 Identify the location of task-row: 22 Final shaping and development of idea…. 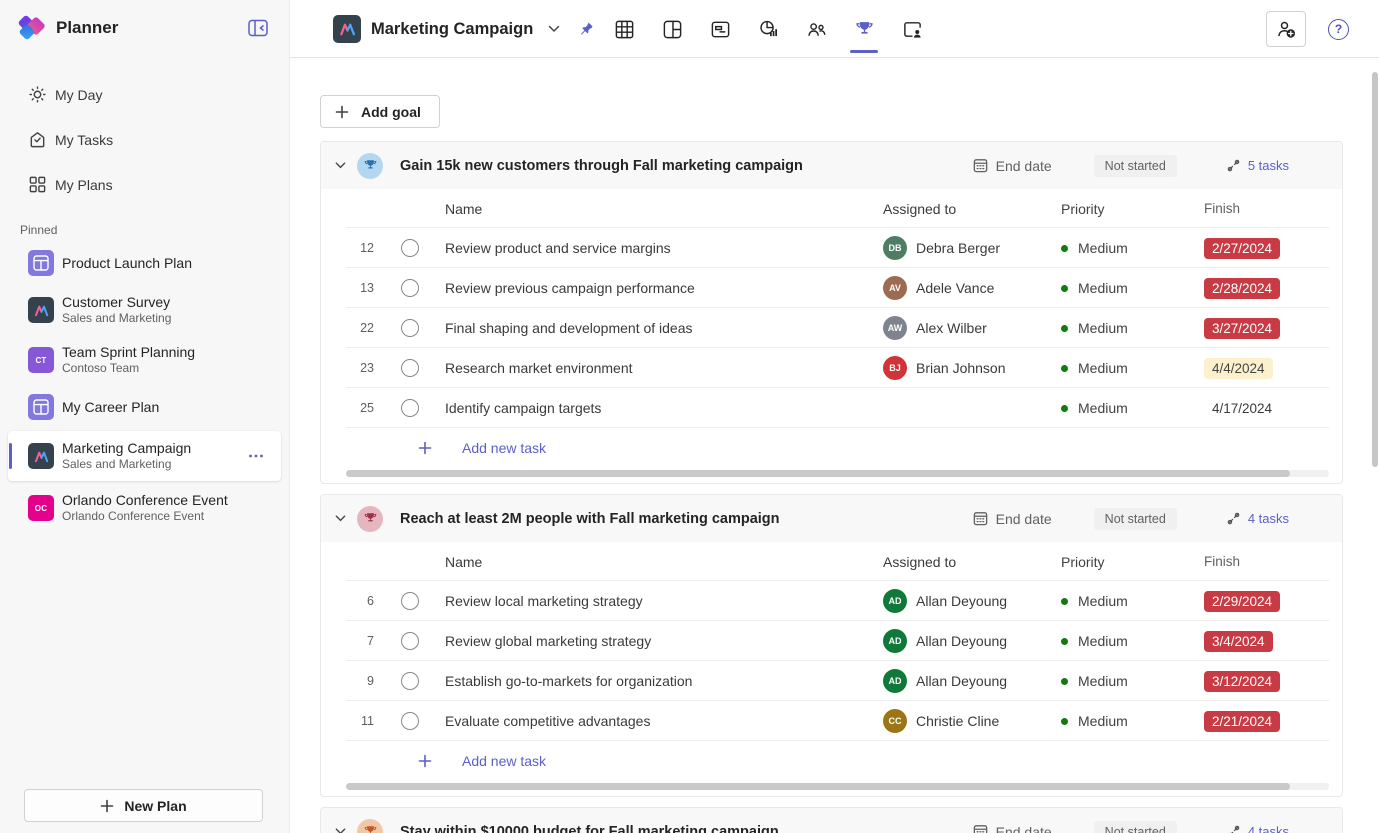
(831, 328).